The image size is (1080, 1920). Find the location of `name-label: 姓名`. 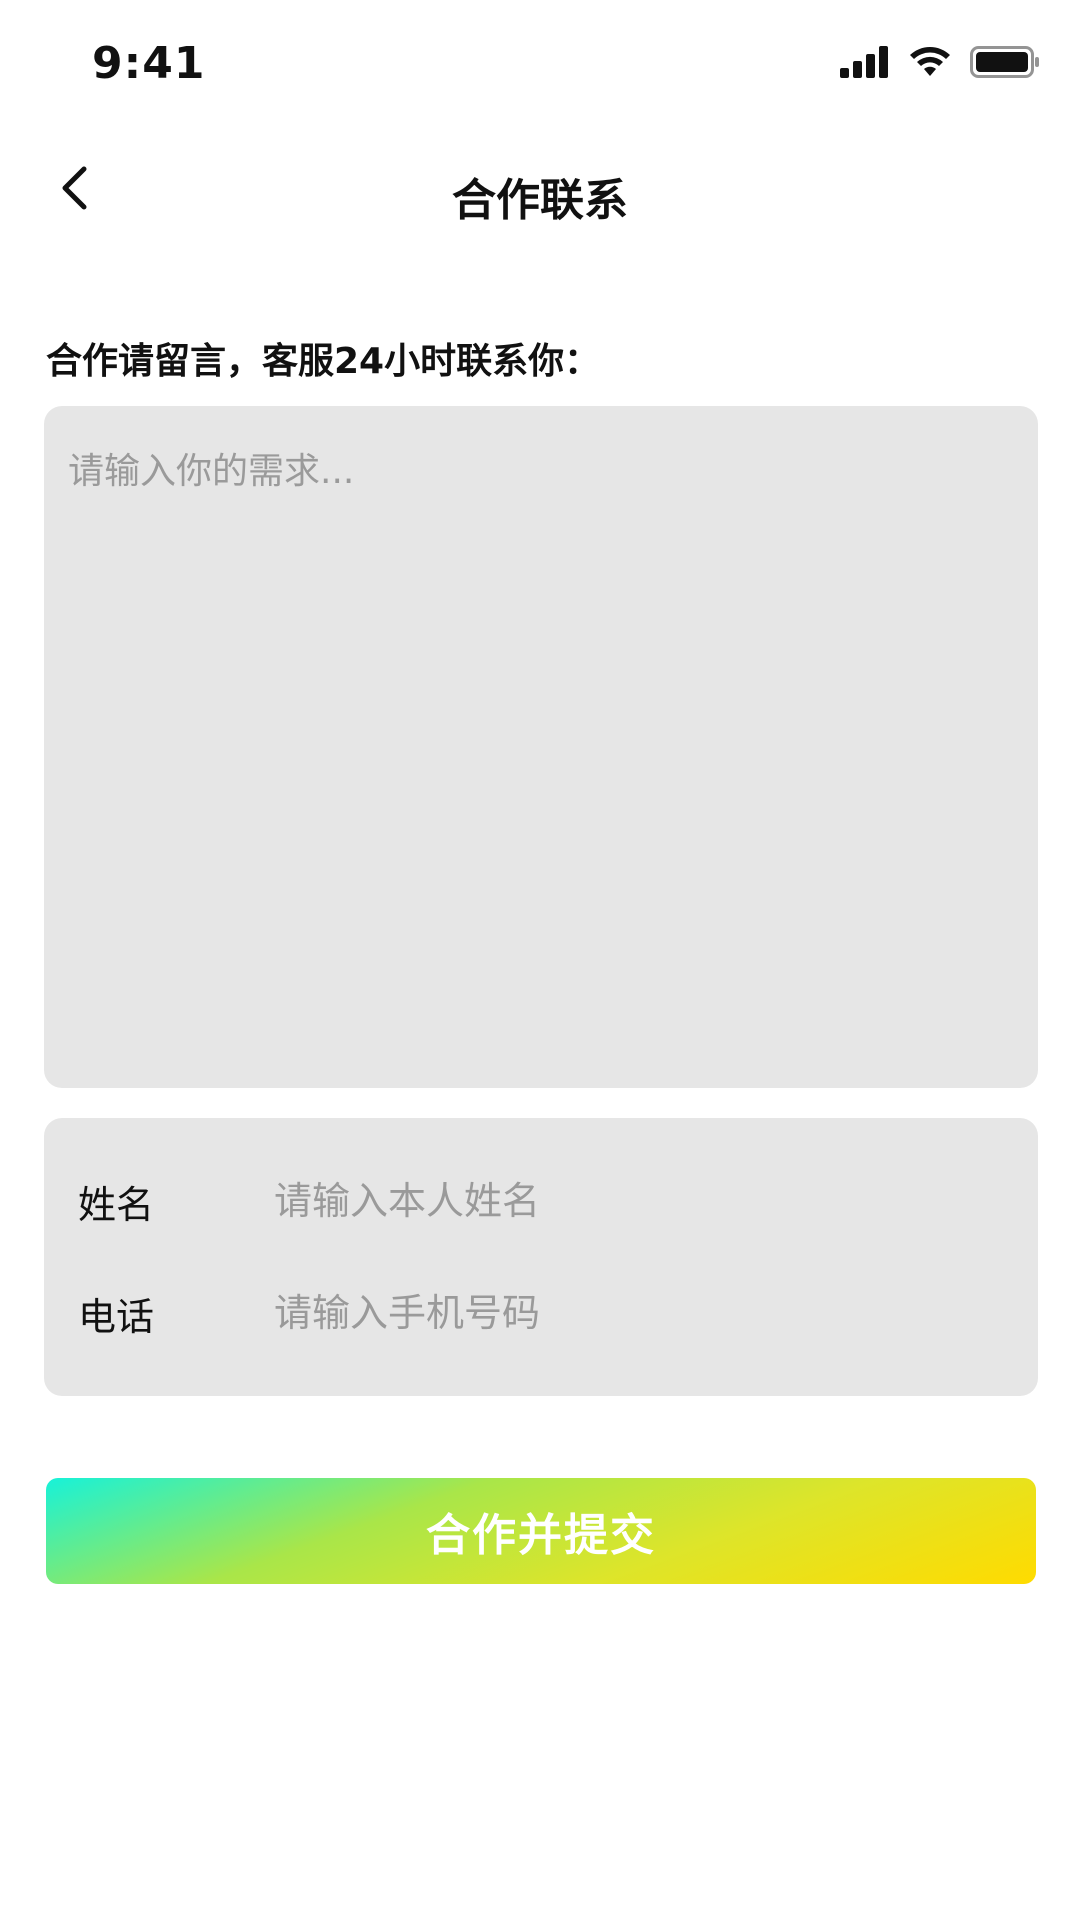

name-label: 姓名 is located at coordinates (116, 1204).